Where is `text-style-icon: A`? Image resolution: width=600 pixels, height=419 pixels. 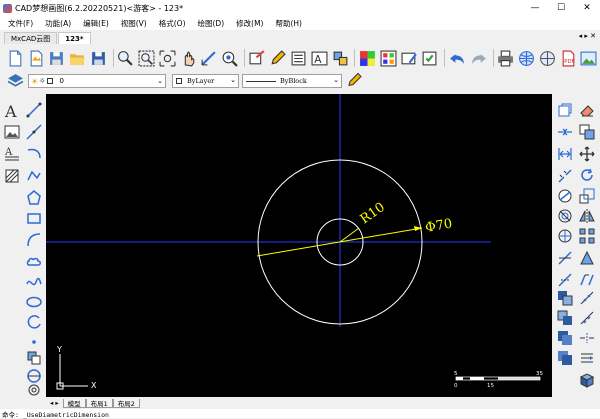
text-style-icon: A is located at coordinates (319, 58).